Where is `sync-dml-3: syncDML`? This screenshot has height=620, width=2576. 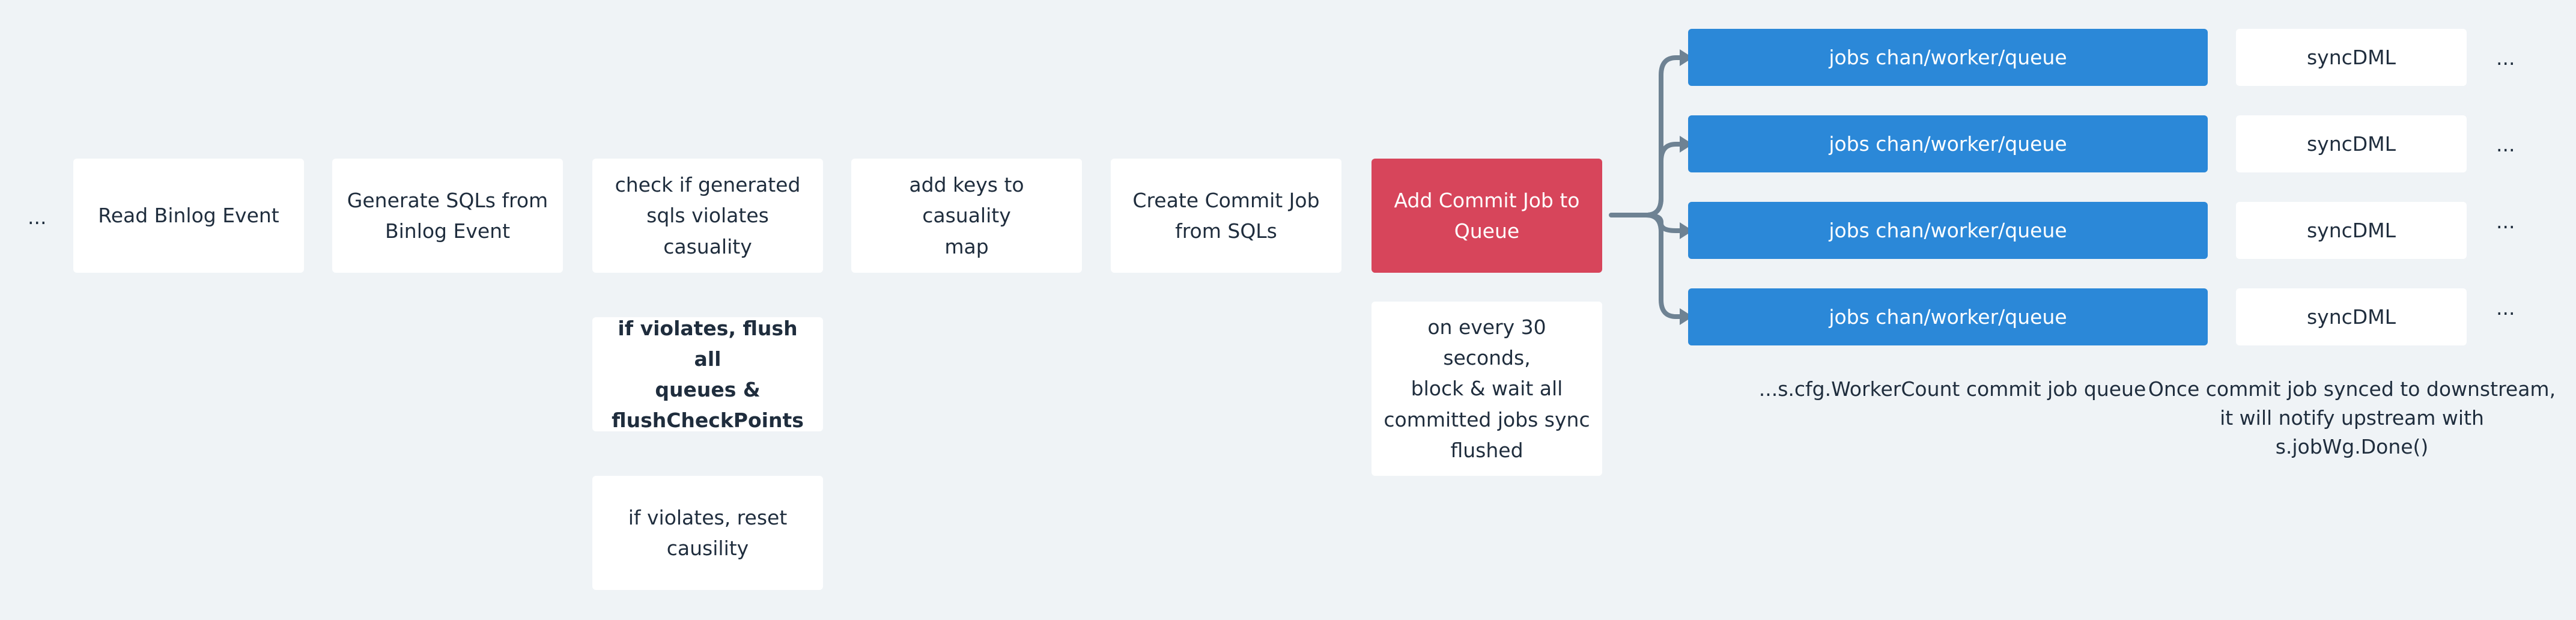
sync-dml-3: syncDML is located at coordinates (2351, 230).